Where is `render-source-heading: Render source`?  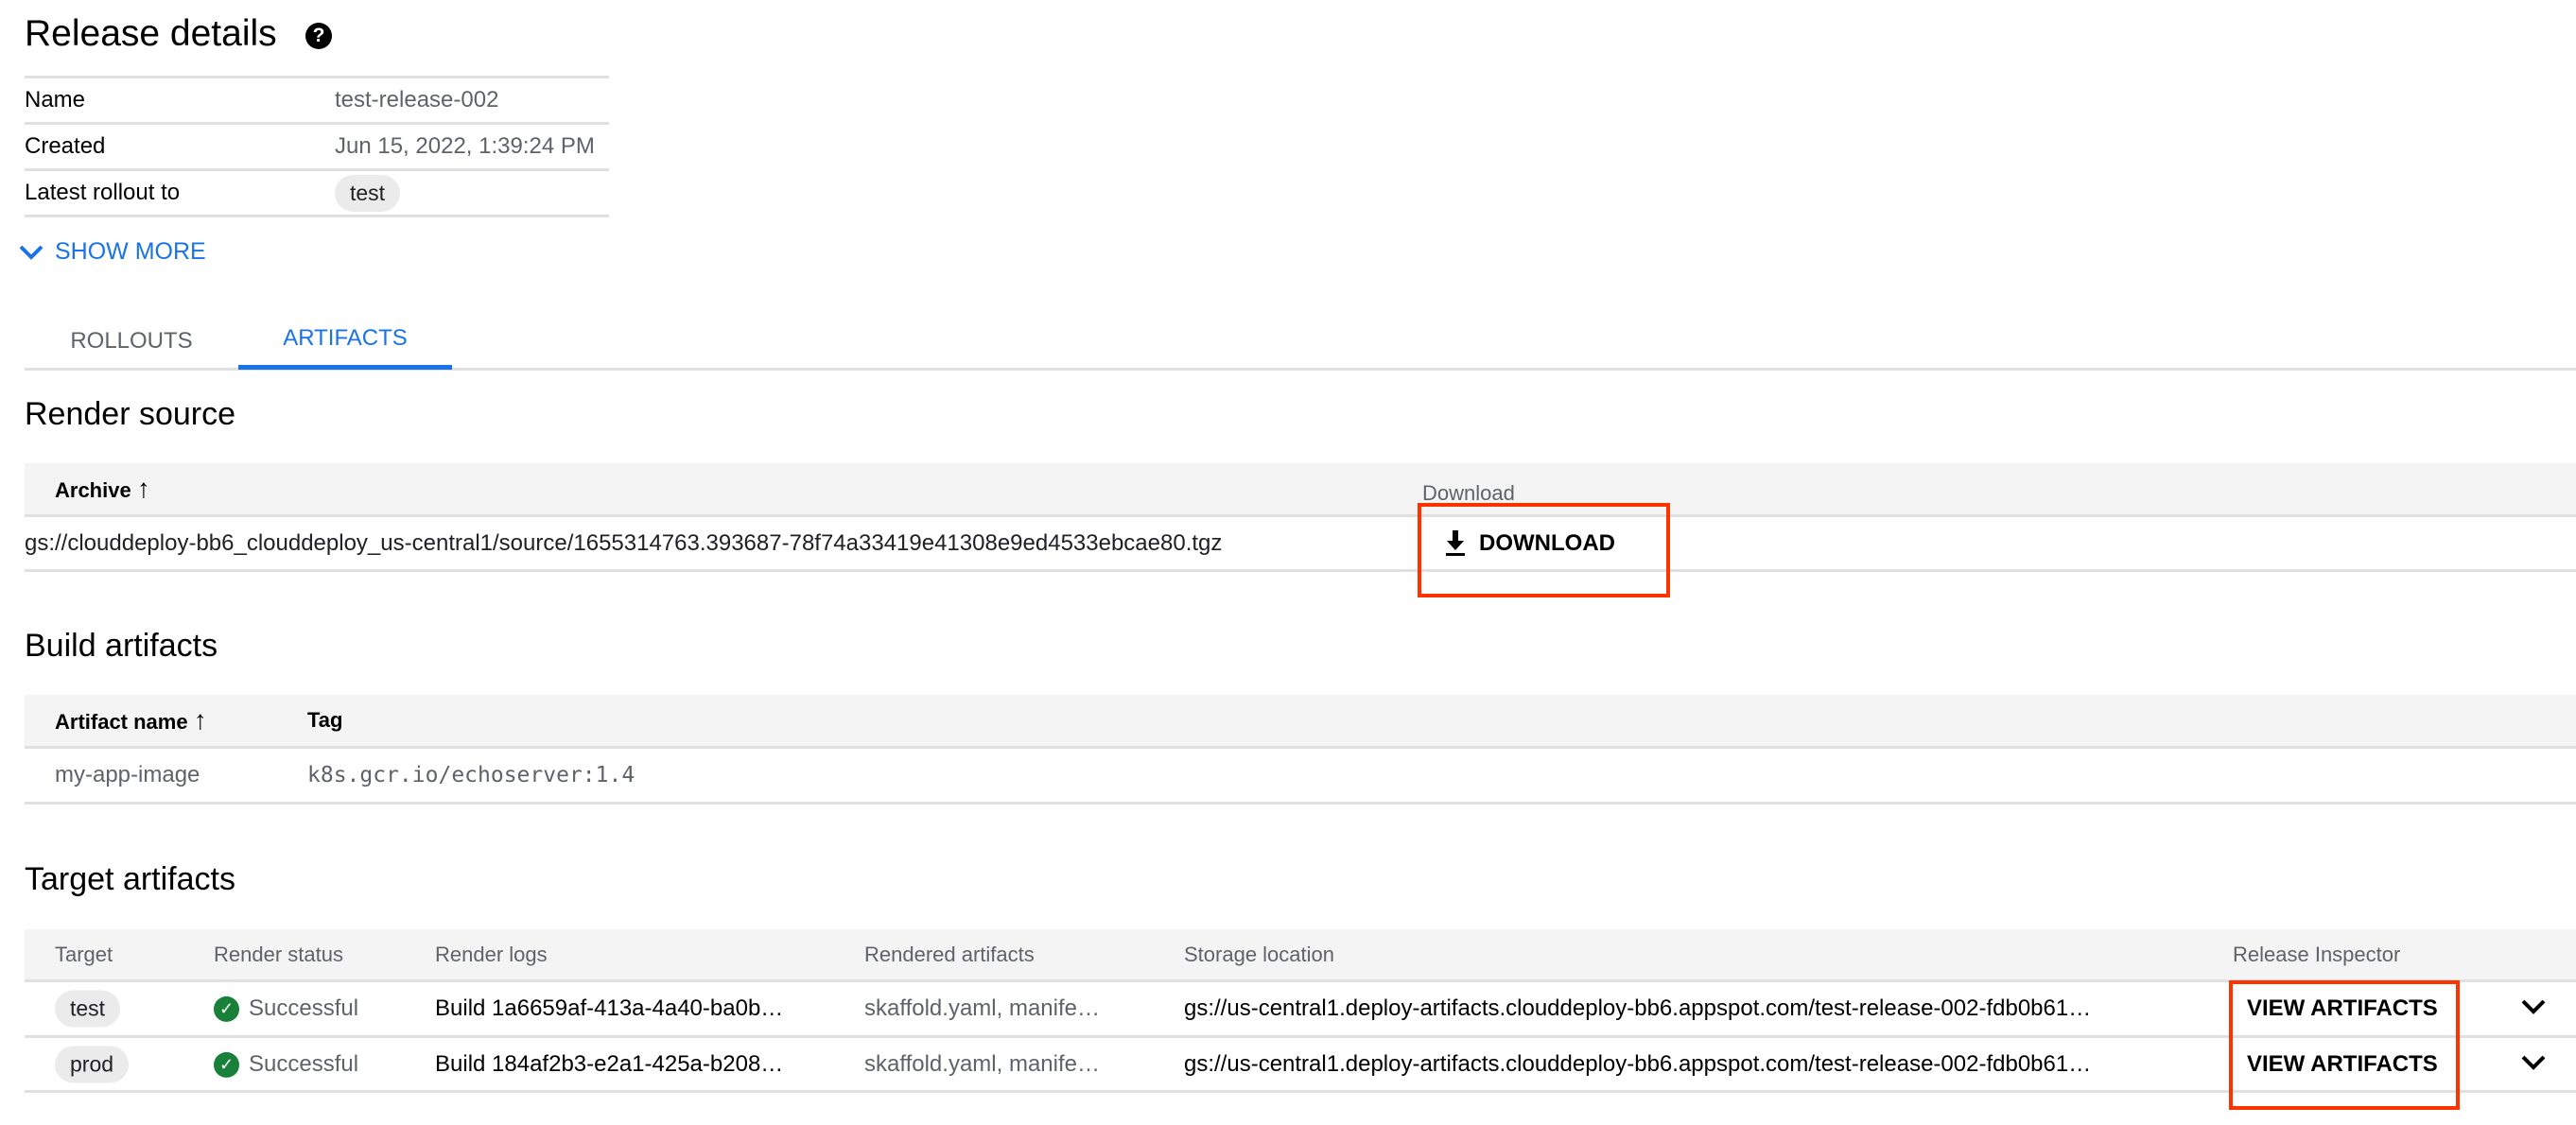 render-source-heading: Render source is located at coordinates (130, 414).